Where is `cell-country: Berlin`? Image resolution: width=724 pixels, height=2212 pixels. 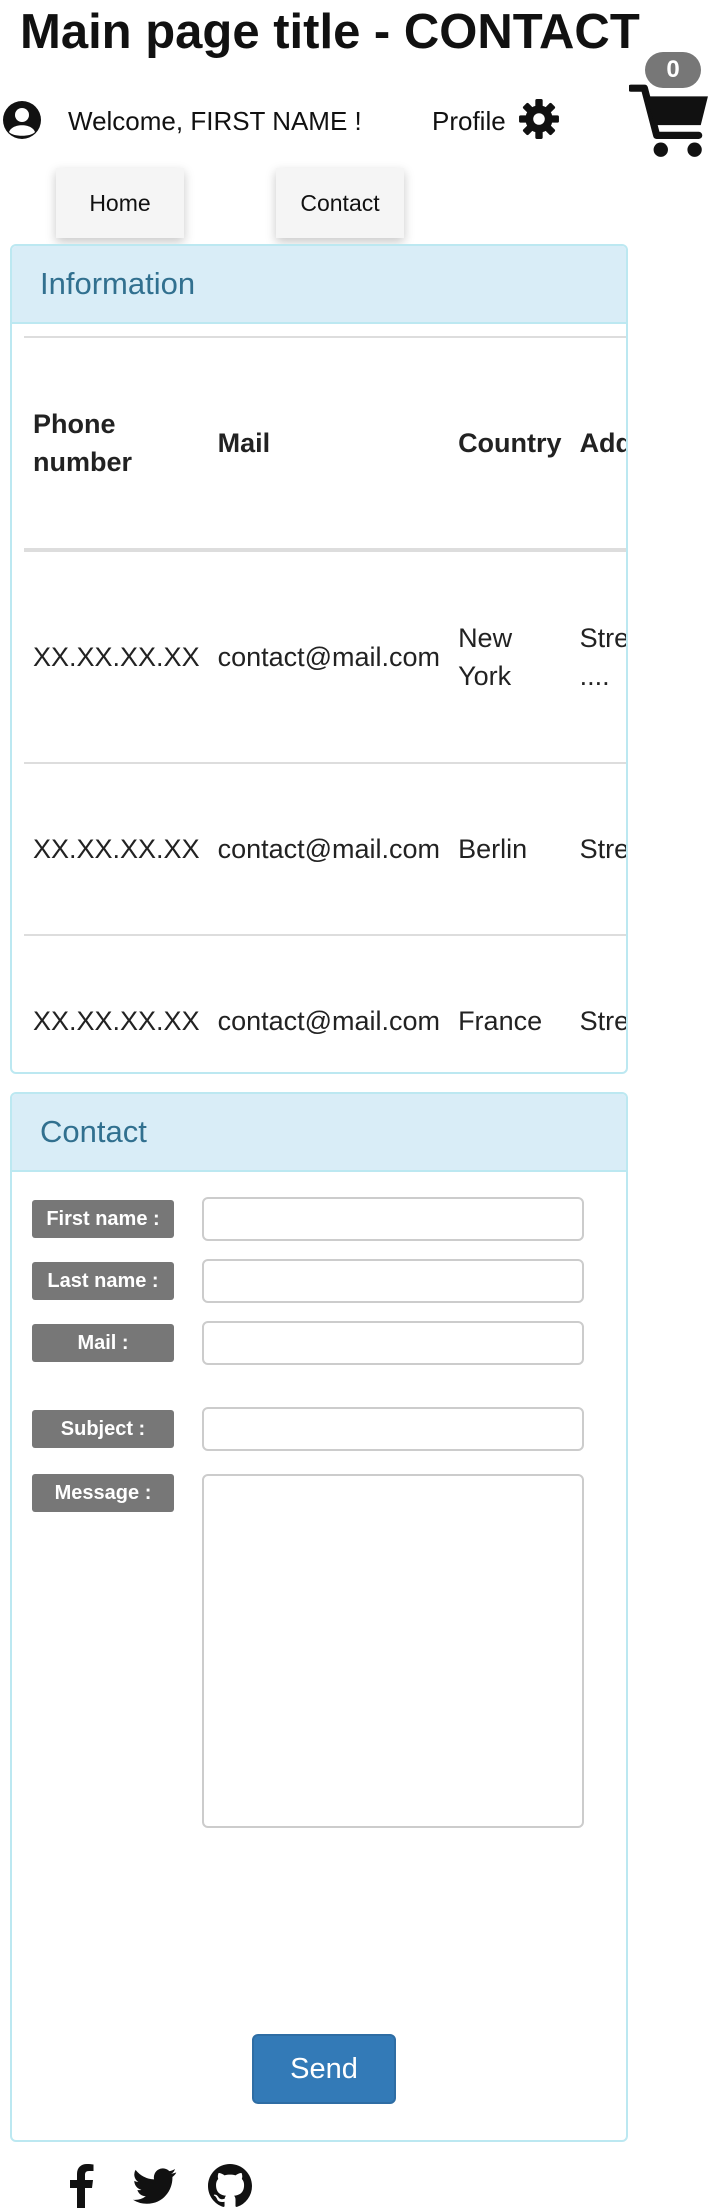 cell-country: Berlin is located at coordinates (510, 849).